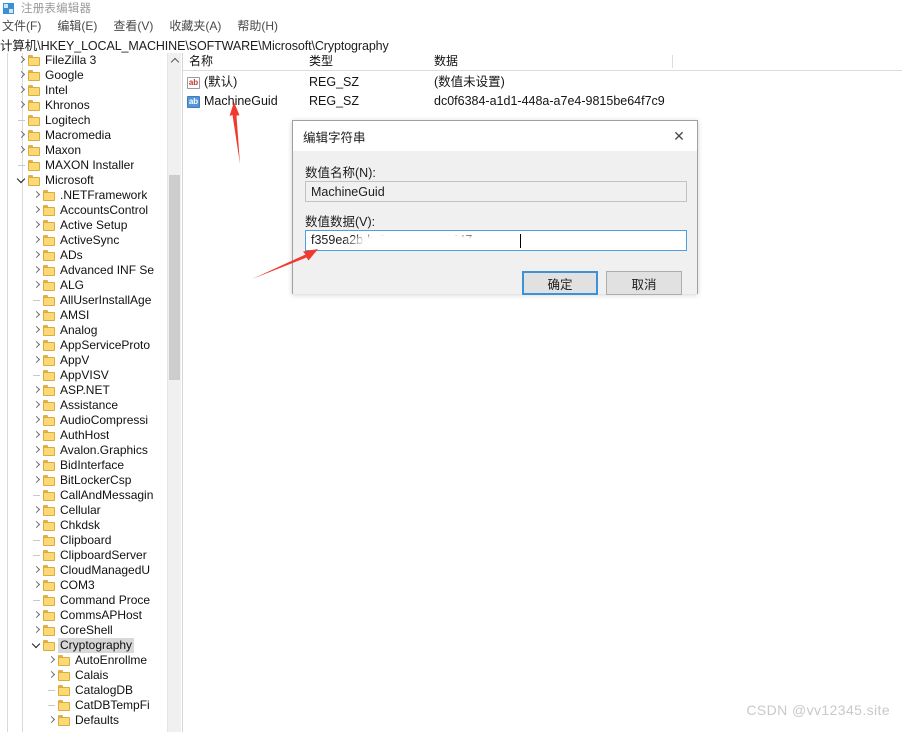 This screenshot has height=732, width=902. Describe the element at coordinates (496, 240) in the screenshot. I see `value-data-input: f359ea2b-b 4-19267b2a8447` at that location.